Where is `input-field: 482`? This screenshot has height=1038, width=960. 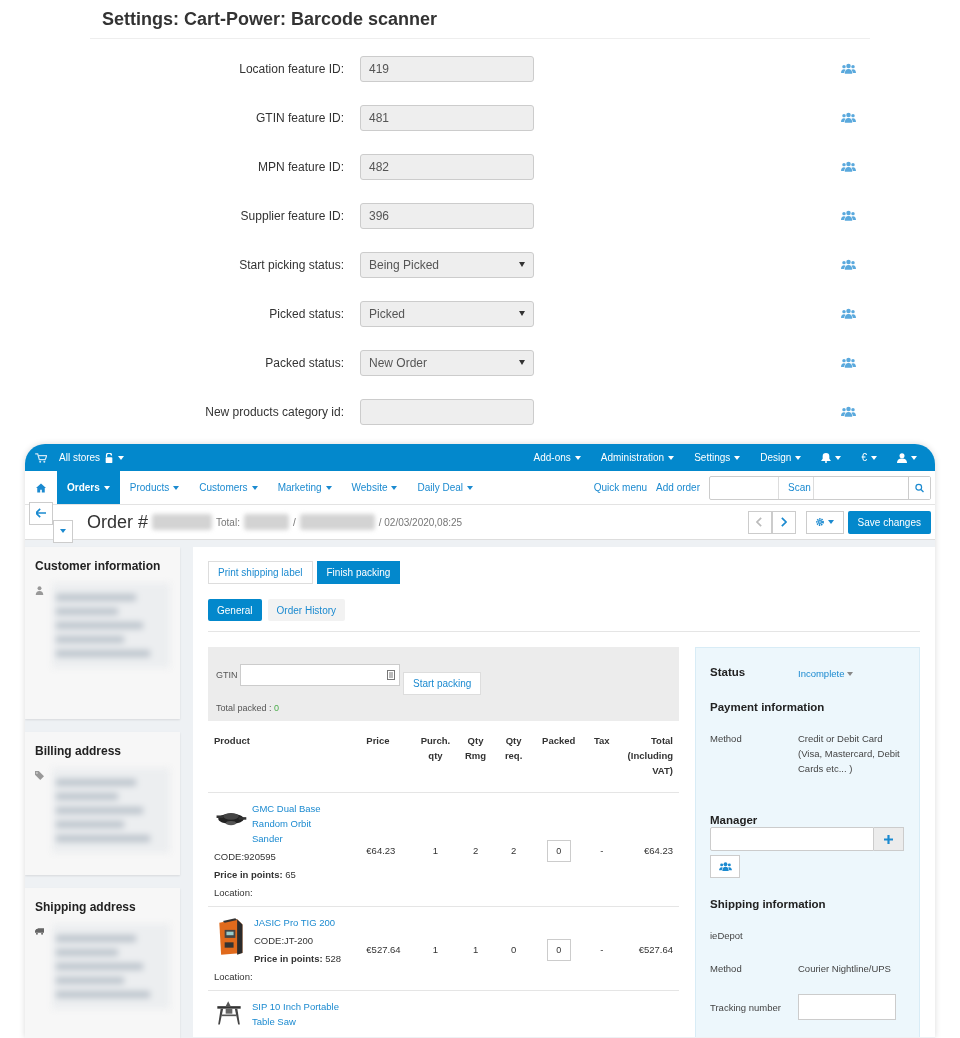 input-field: 482 is located at coordinates (447, 166).